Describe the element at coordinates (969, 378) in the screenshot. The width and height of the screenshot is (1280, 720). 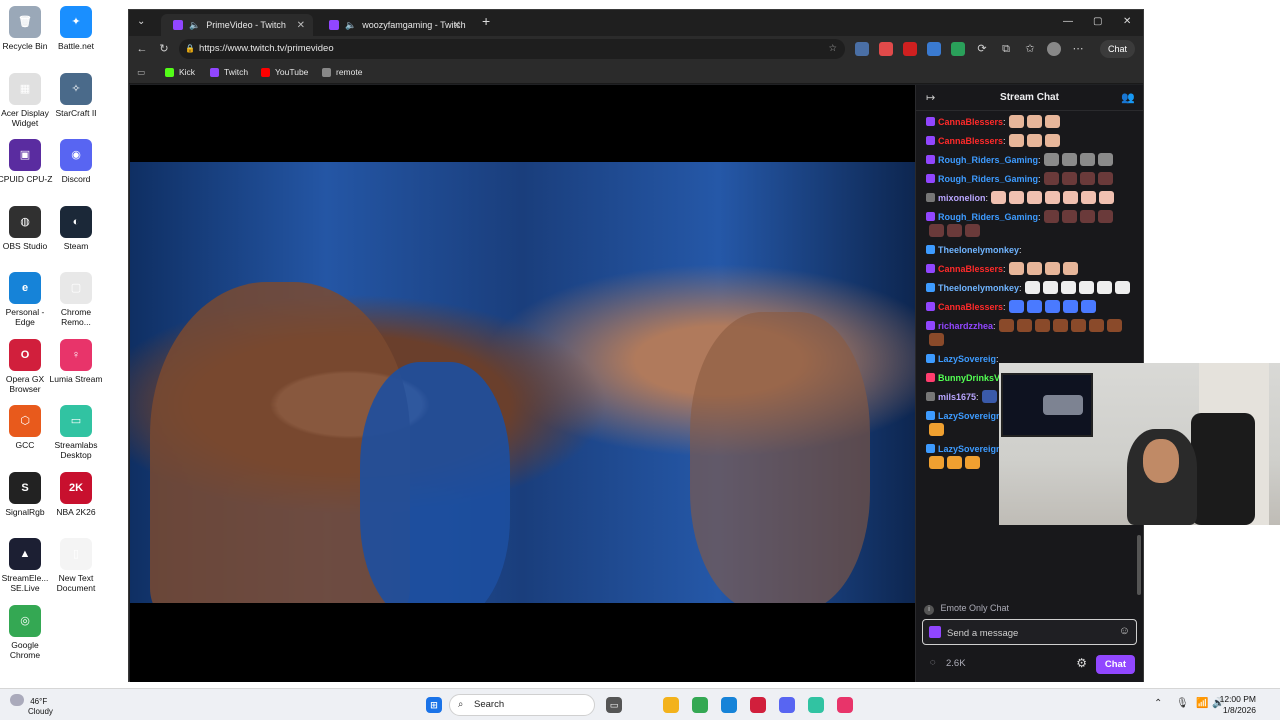
I see `chat-username: BunnyDrinksV` at that location.